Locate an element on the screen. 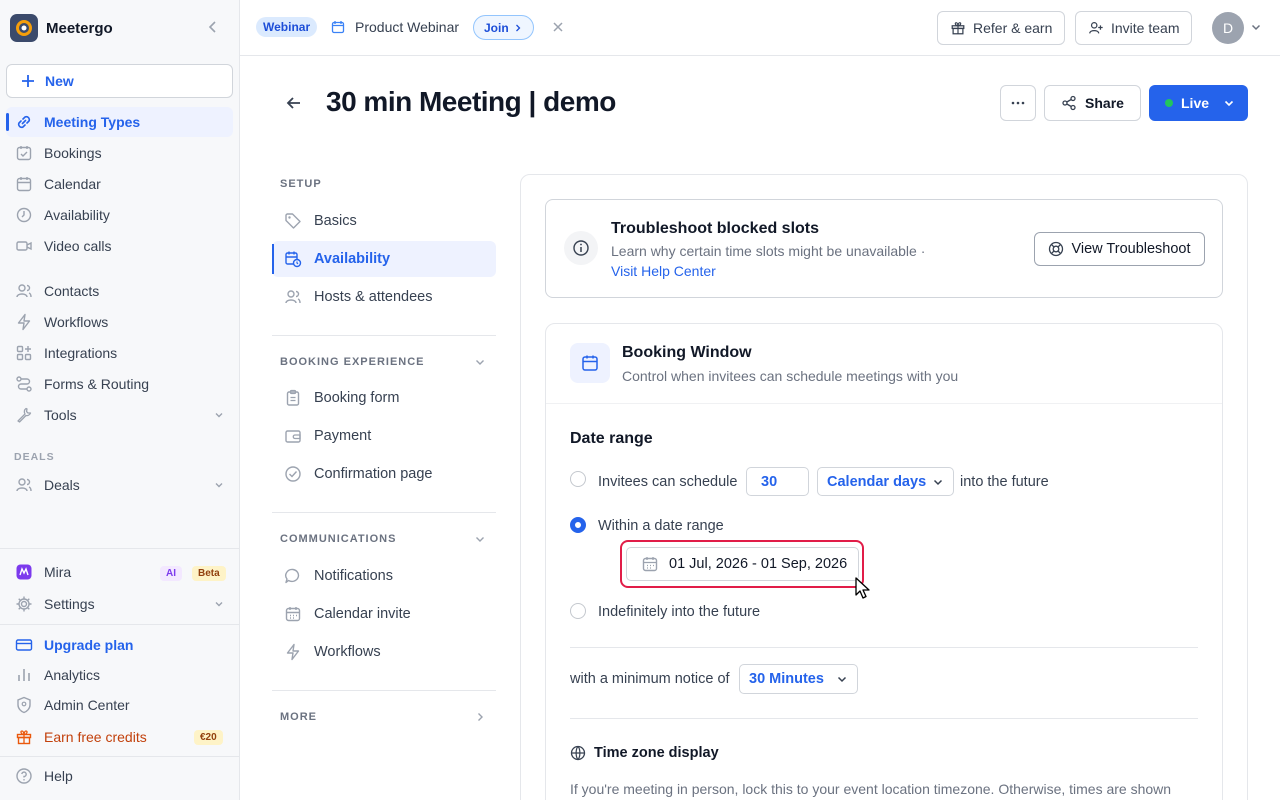 The image size is (1280, 800). more-options-button is located at coordinates (1018, 103).